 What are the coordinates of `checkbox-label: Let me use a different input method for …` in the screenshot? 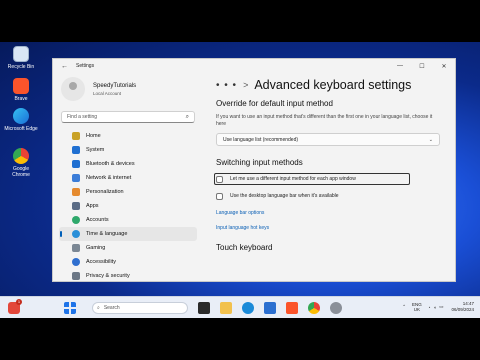 It's located at (293, 179).